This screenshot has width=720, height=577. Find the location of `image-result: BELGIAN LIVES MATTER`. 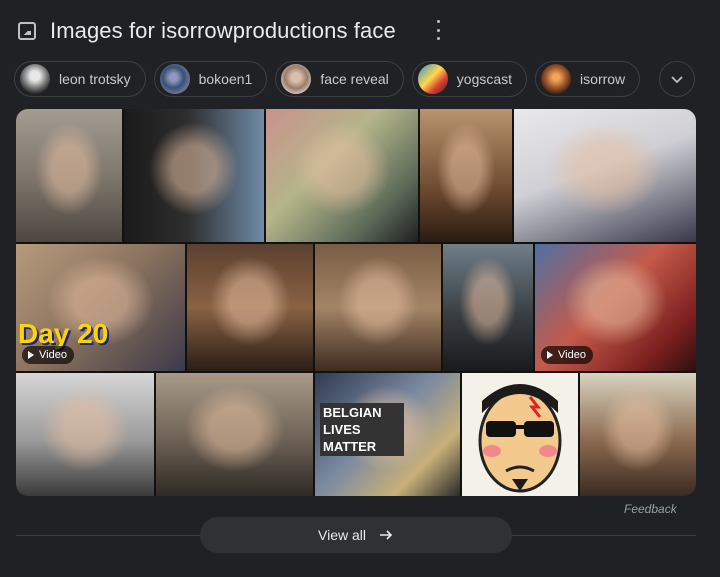

image-result: BELGIAN LIVES MATTER is located at coordinates (387, 434).